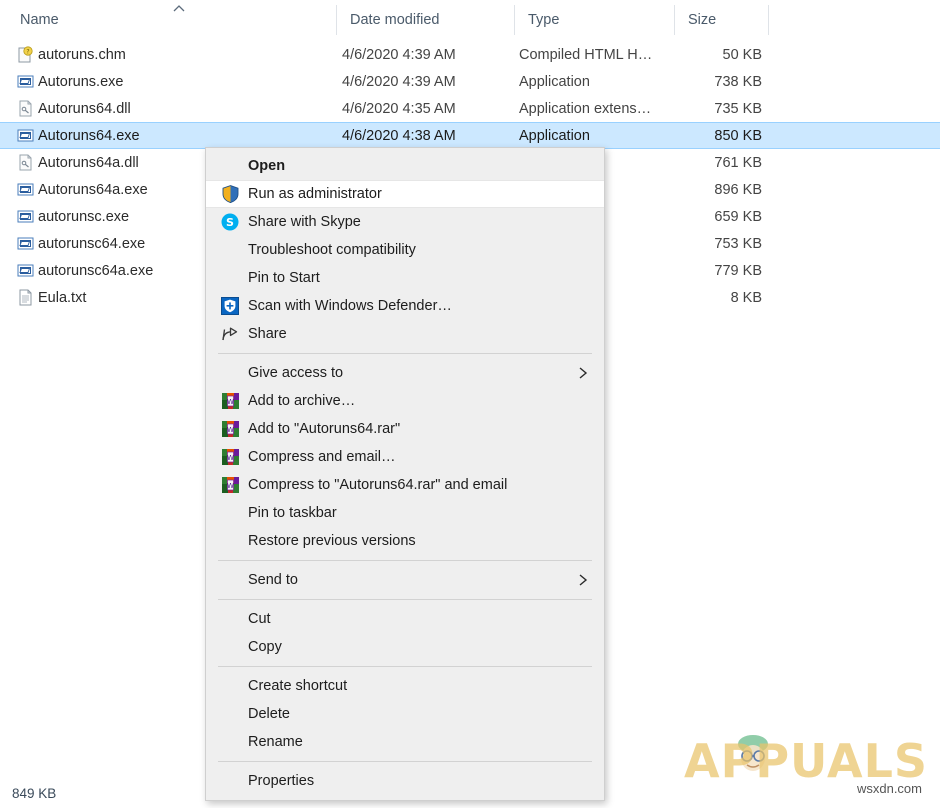  I want to click on menu-item-open: Open, so click(405, 166).